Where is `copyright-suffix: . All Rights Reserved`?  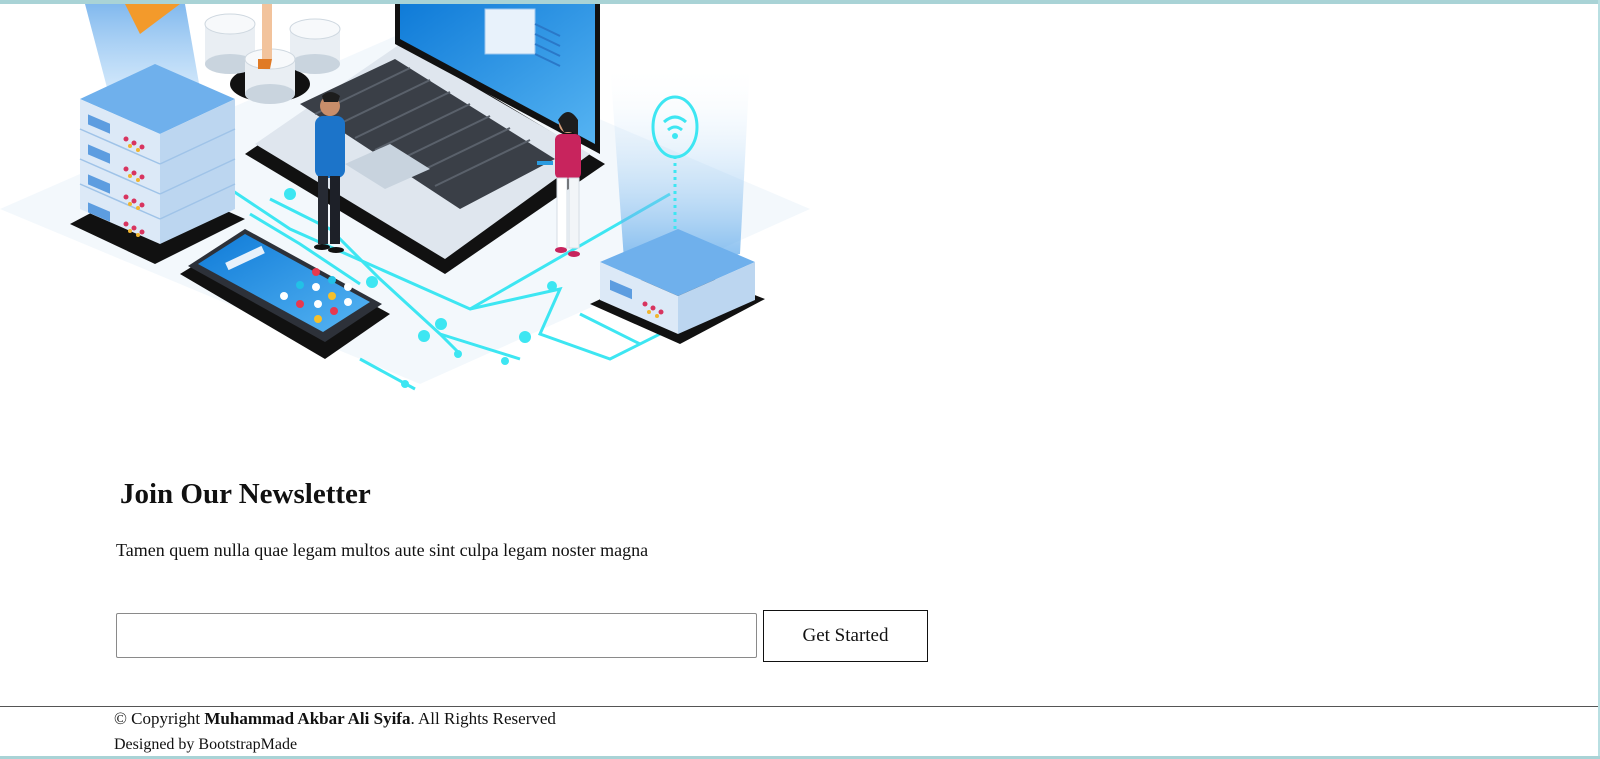 copyright-suffix: . All Rights Reserved is located at coordinates (483, 718).